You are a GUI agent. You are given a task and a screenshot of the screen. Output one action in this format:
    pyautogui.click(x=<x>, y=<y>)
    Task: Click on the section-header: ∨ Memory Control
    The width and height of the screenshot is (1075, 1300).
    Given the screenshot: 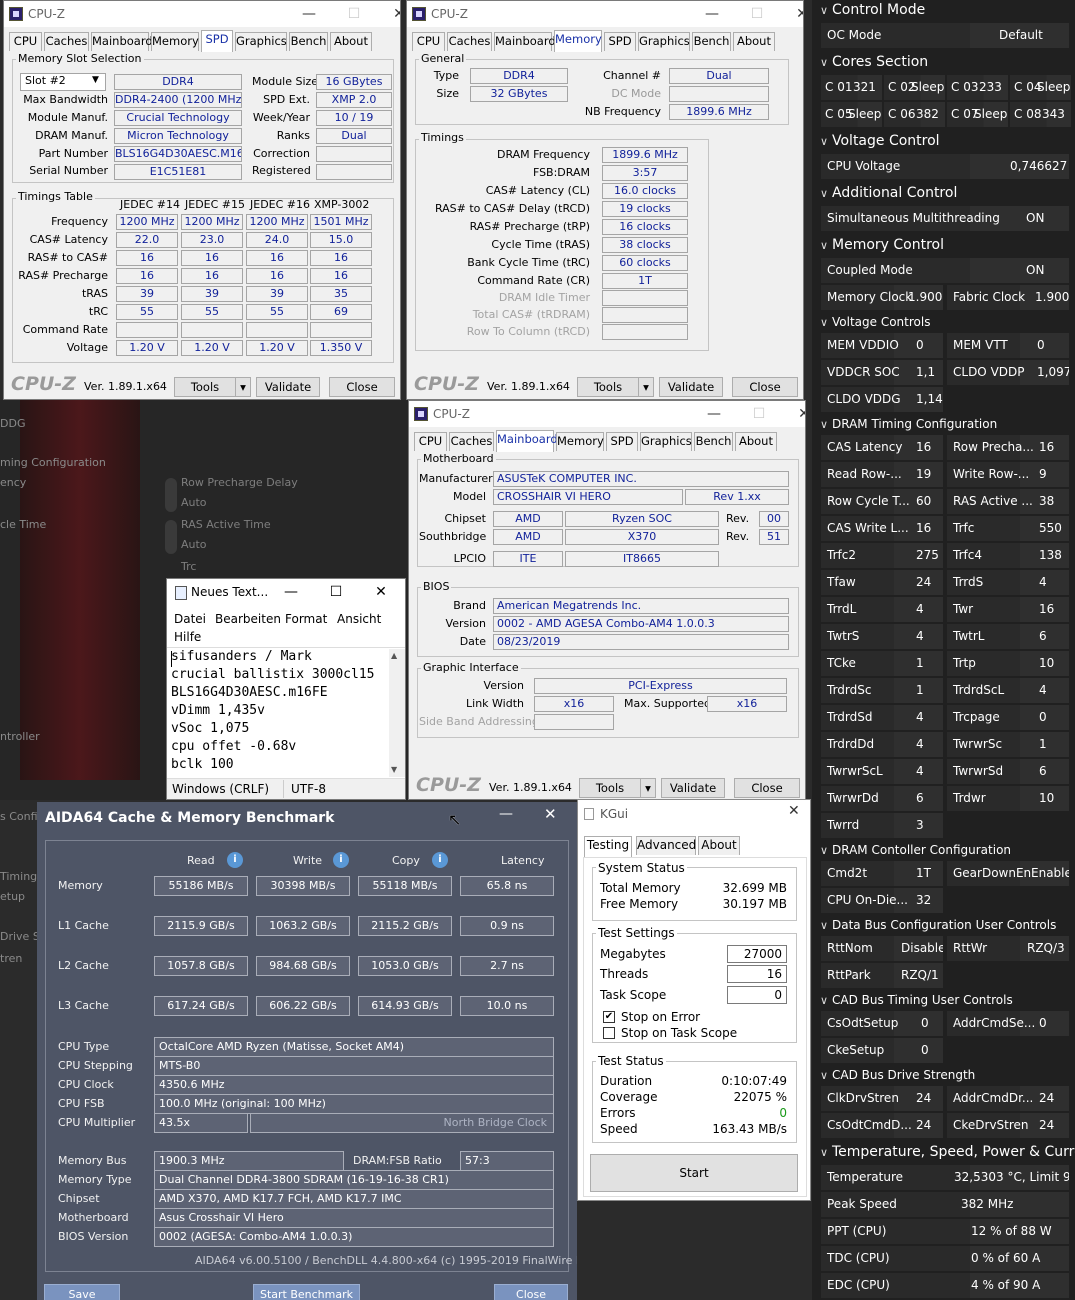 What is the action you would take?
    pyautogui.click(x=882, y=245)
    